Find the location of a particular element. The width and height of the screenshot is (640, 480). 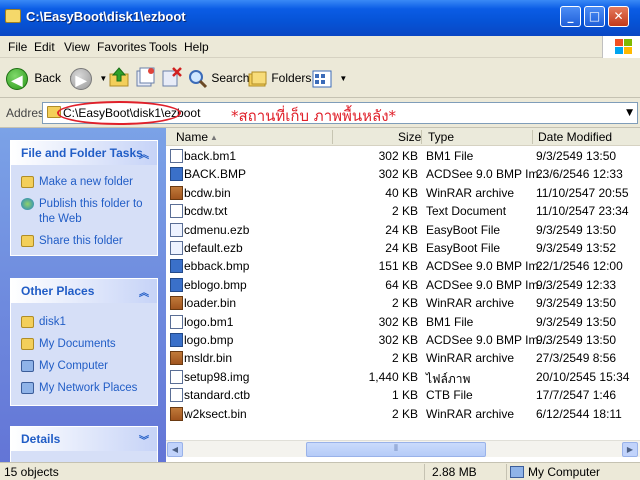

views-icon is located at coordinates (322, 79).